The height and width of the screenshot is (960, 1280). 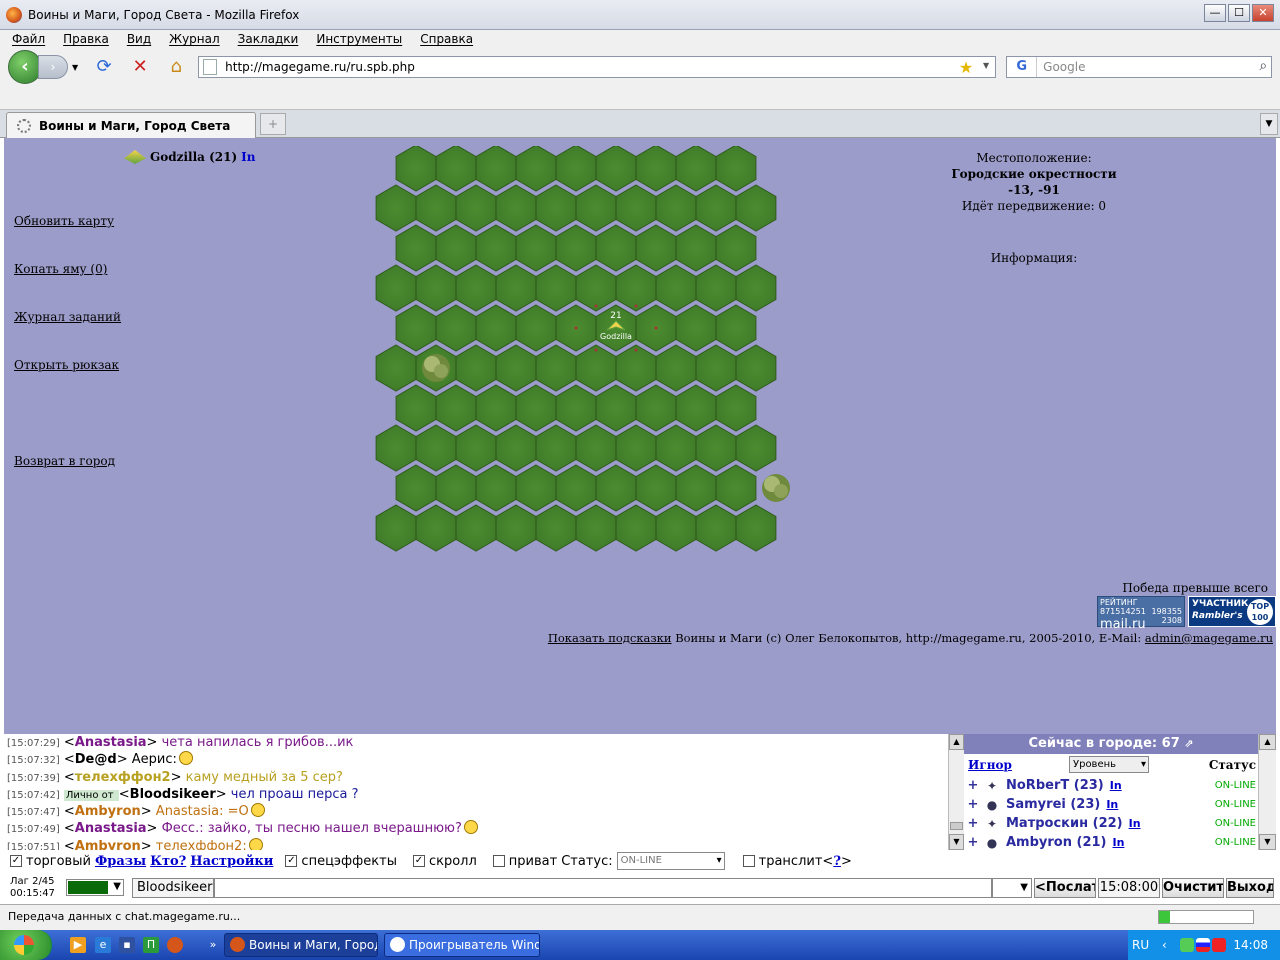 What do you see at coordinates (67, 317) in the screenshot?
I see `quest-journal-link: Журнал заданий` at bounding box center [67, 317].